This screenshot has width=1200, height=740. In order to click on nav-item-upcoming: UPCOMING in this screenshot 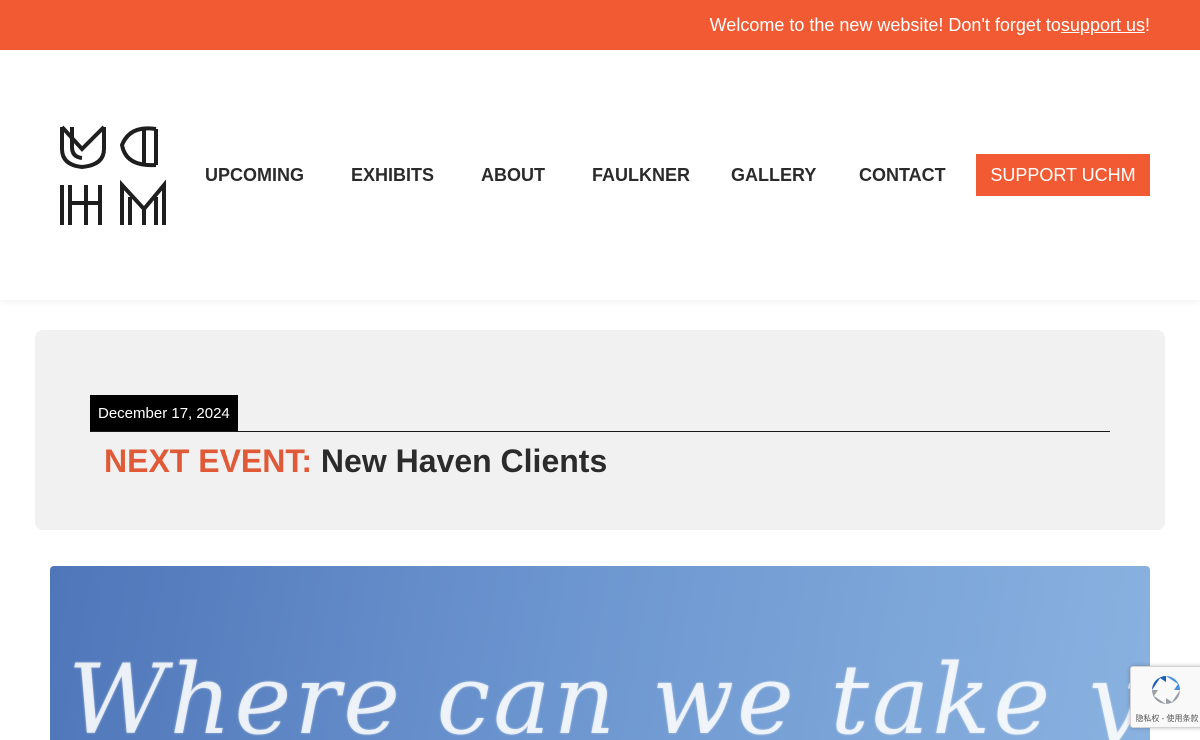, I will do `click(254, 175)`.